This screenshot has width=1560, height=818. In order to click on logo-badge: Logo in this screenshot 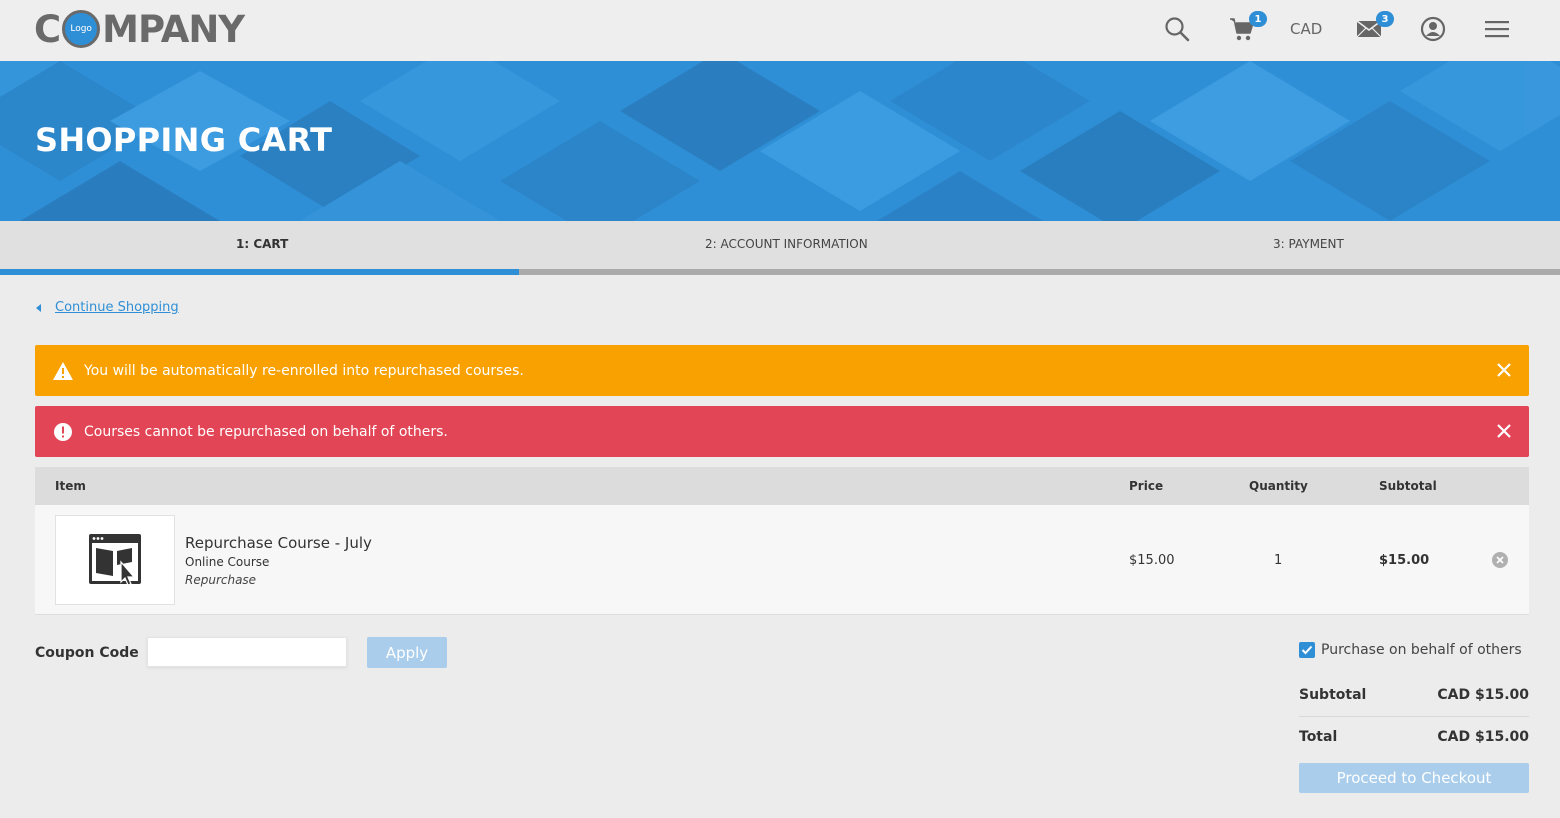, I will do `click(81, 29)`.